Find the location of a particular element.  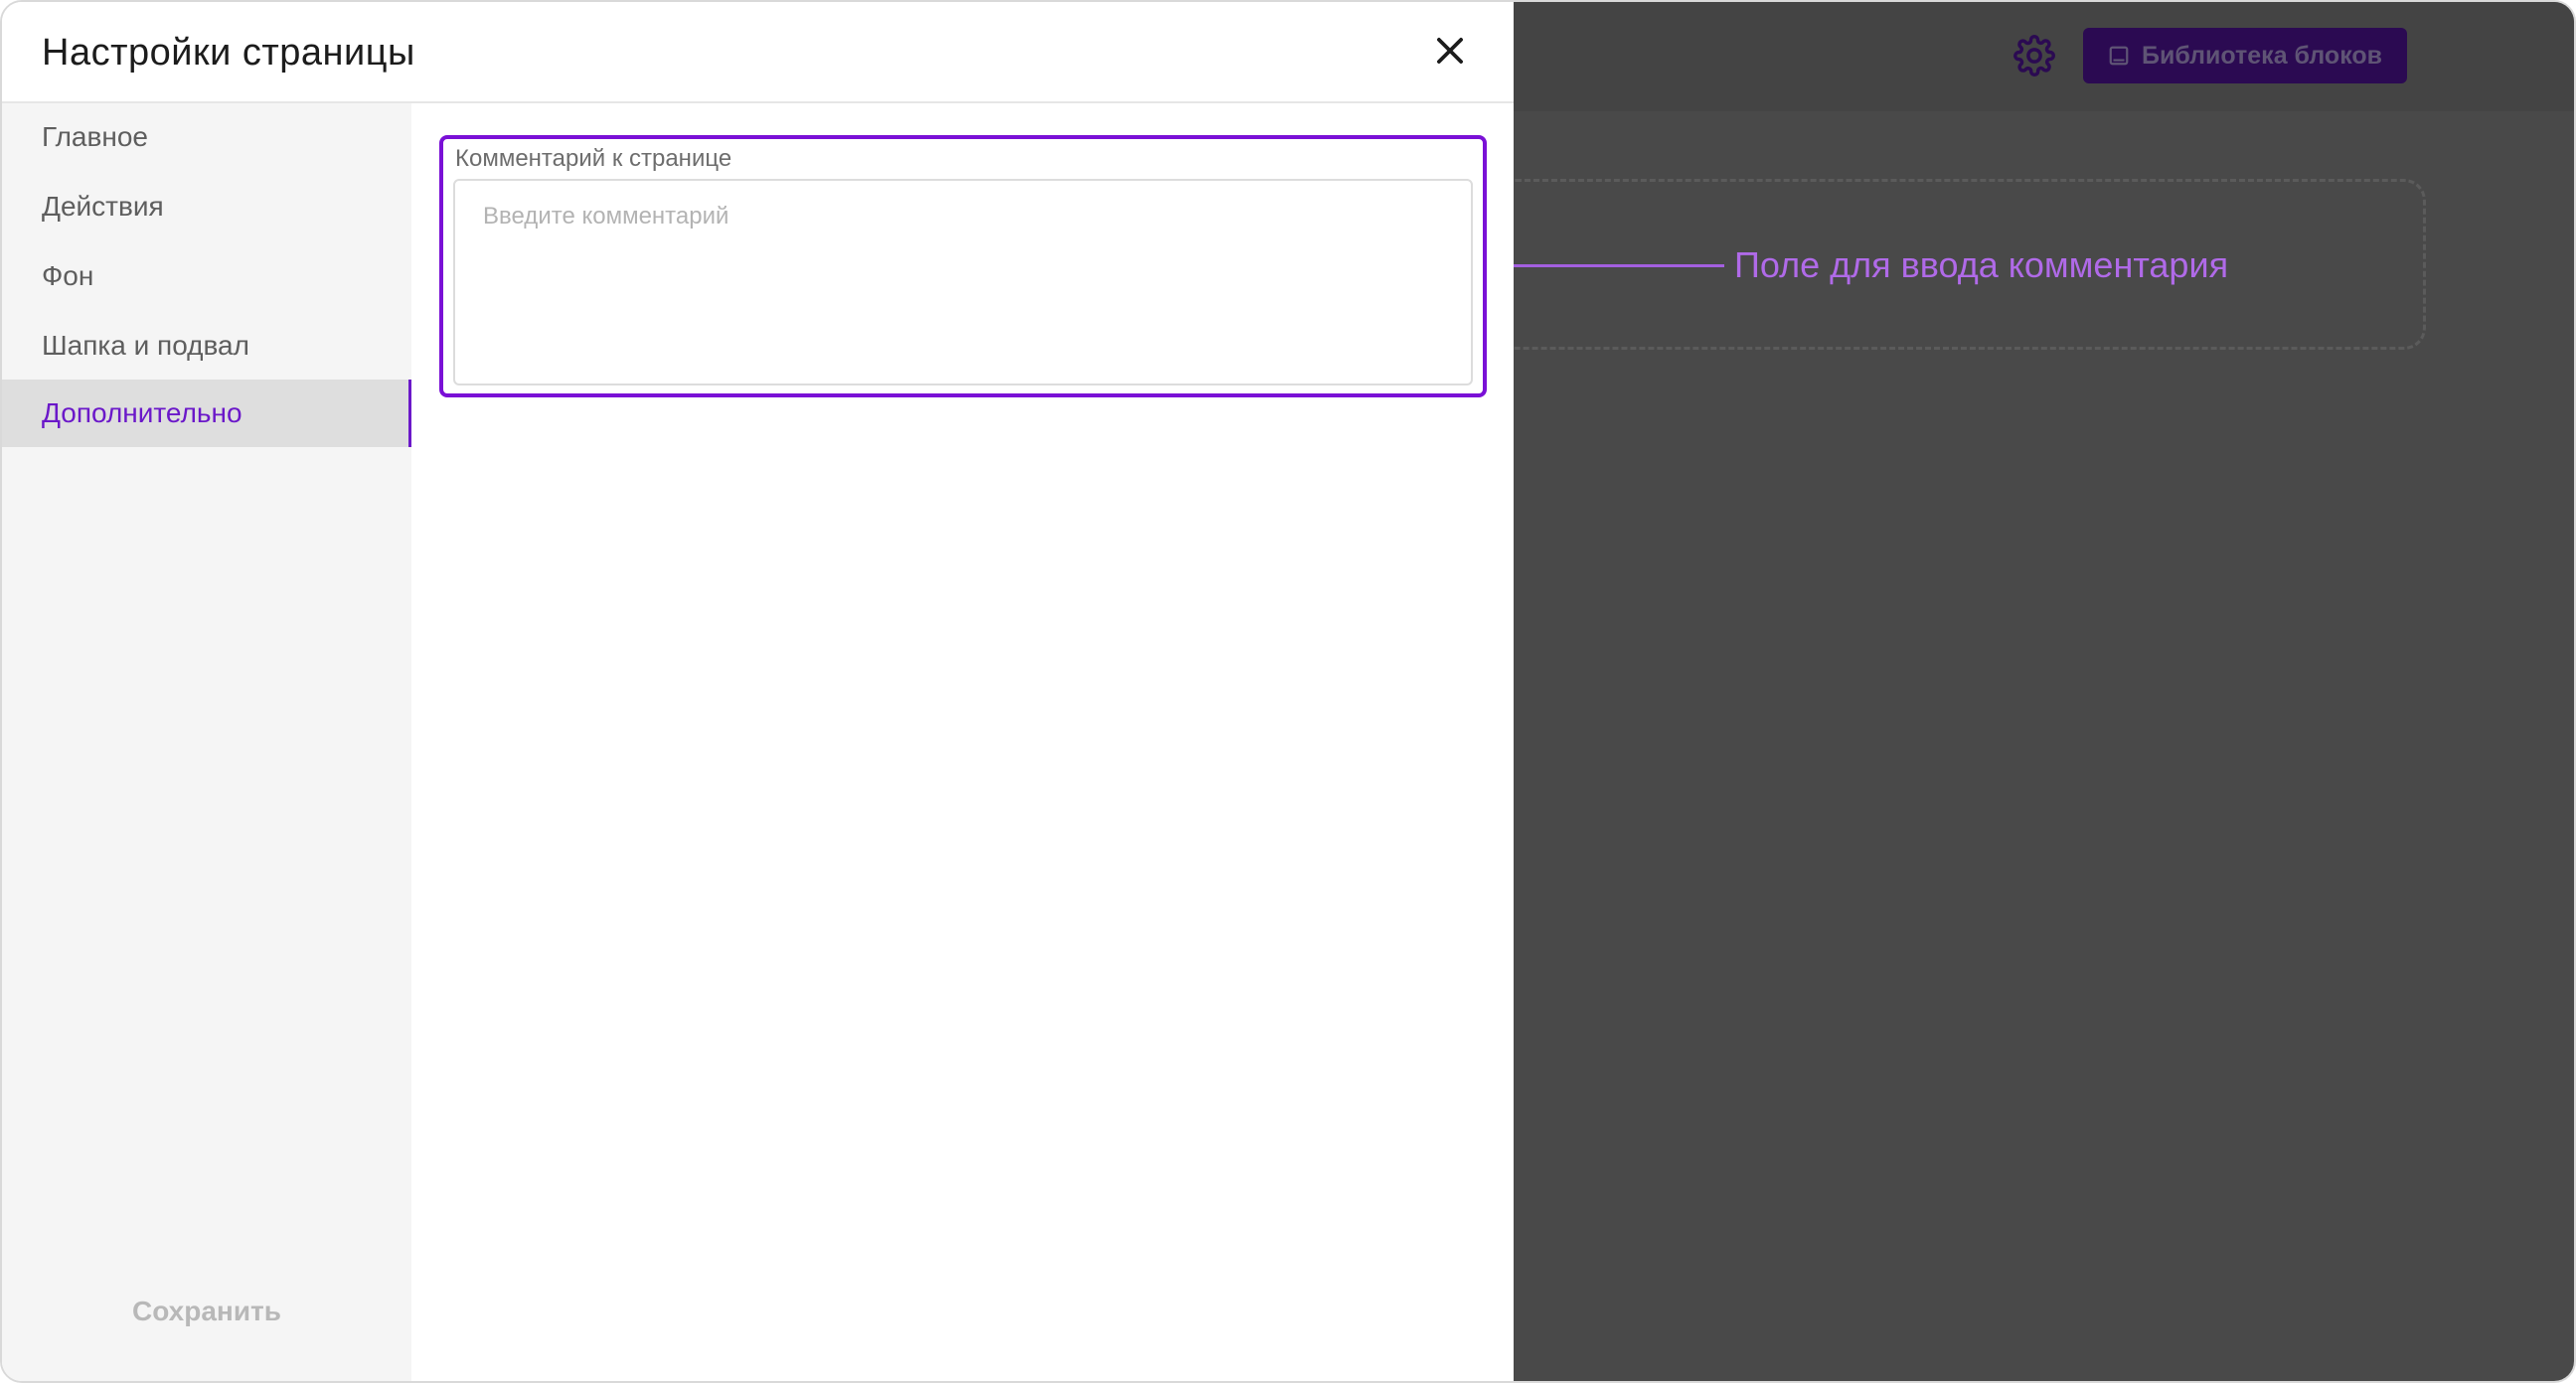

sidebar-item-header-footer: Шапка и подвал is located at coordinates (206, 346).